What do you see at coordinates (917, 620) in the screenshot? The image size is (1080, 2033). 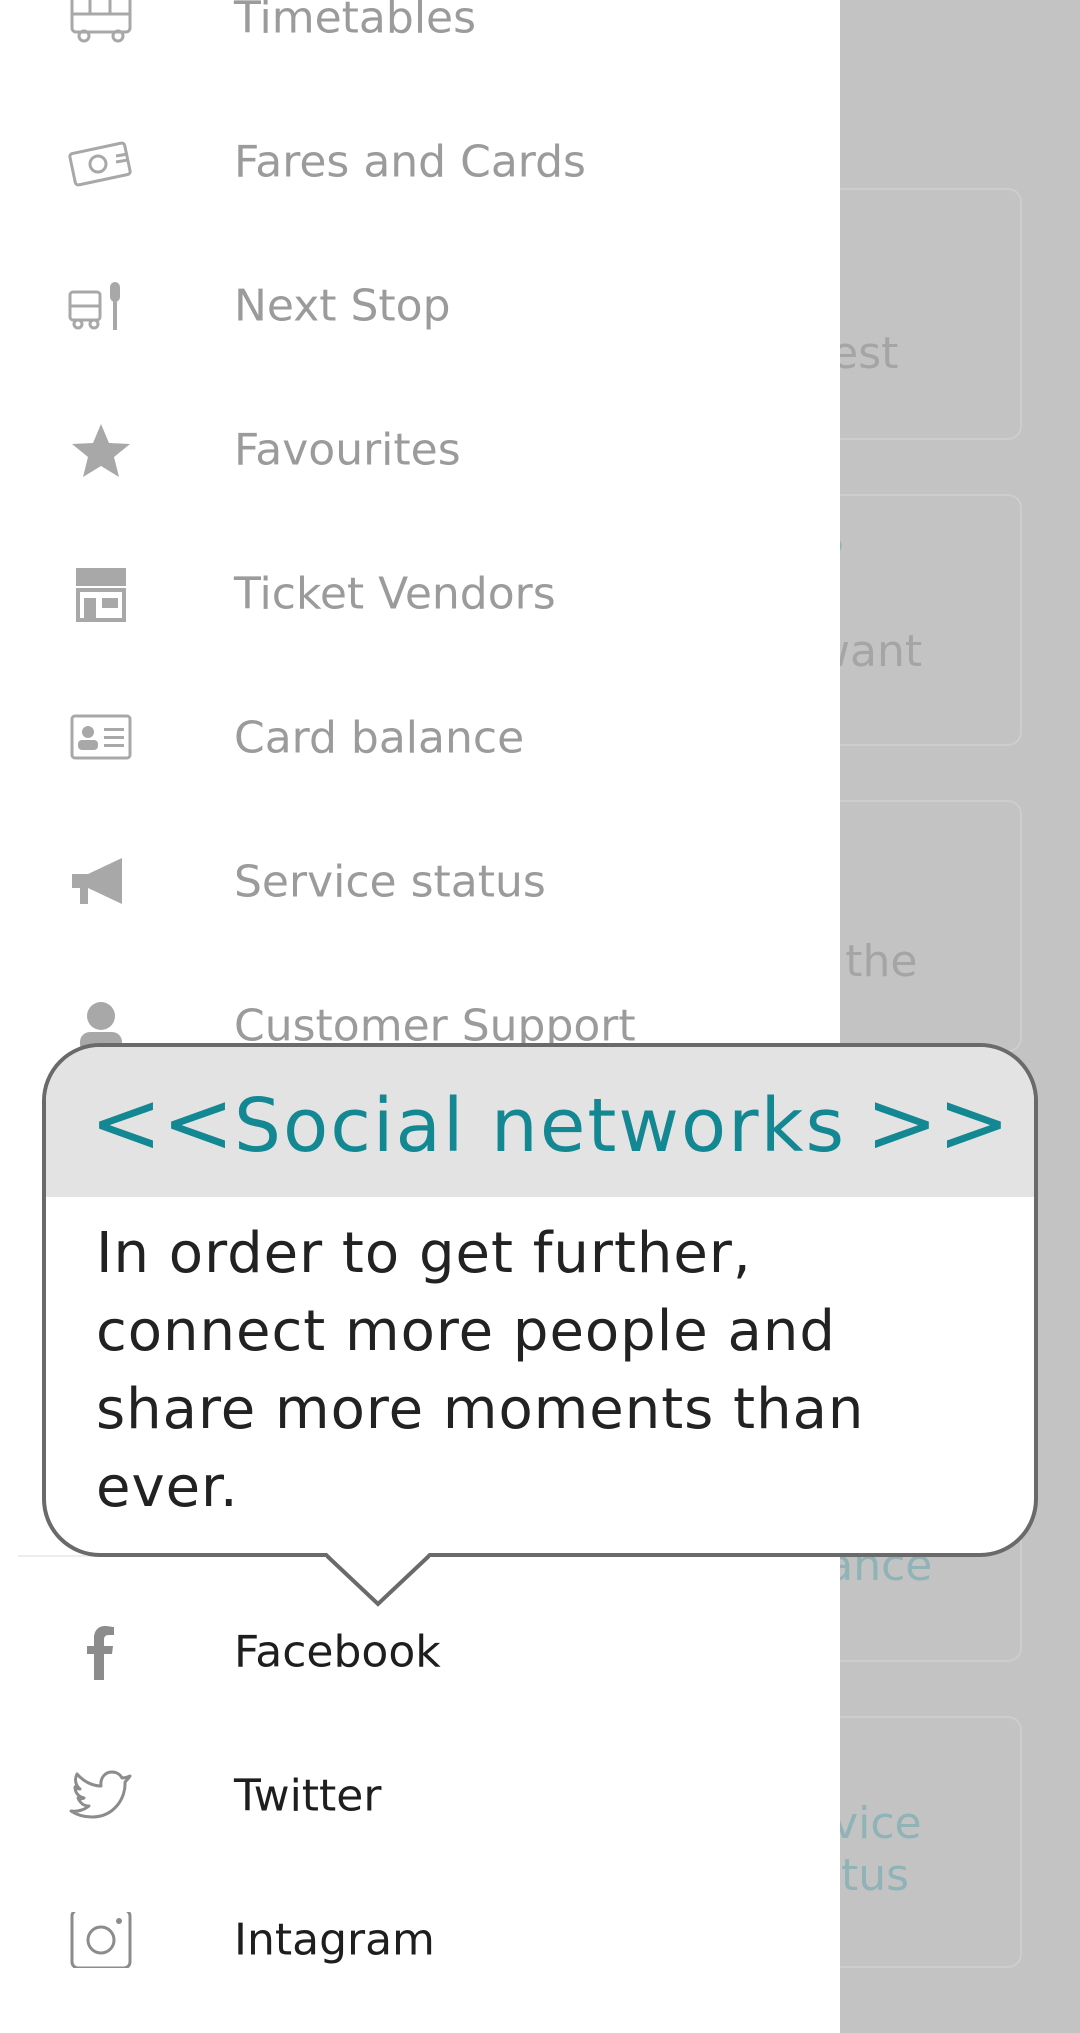 I see `bg-card: ? want` at bounding box center [917, 620].